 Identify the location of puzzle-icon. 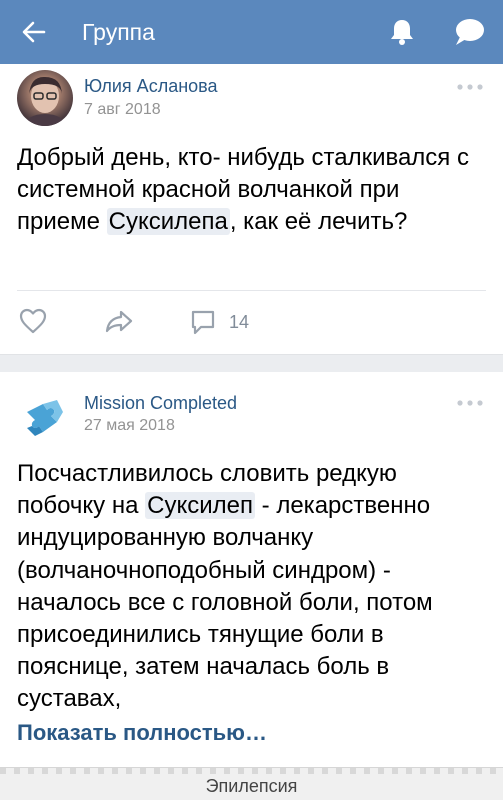
(45, 418).